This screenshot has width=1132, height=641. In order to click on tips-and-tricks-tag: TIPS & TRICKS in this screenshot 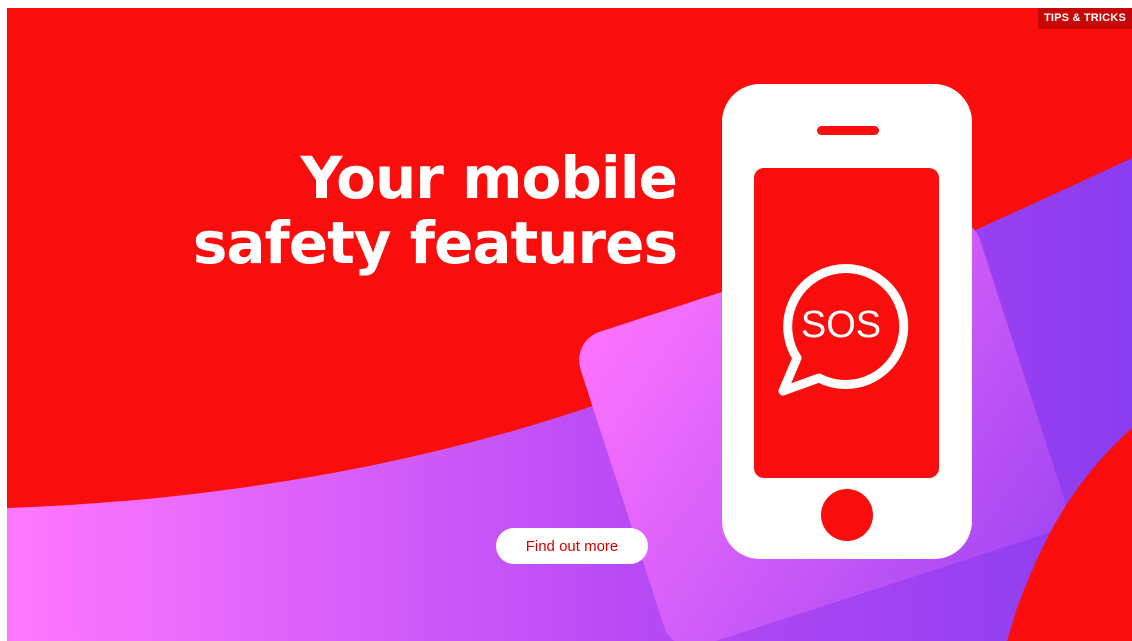, I will do `click(1084, 18)`.